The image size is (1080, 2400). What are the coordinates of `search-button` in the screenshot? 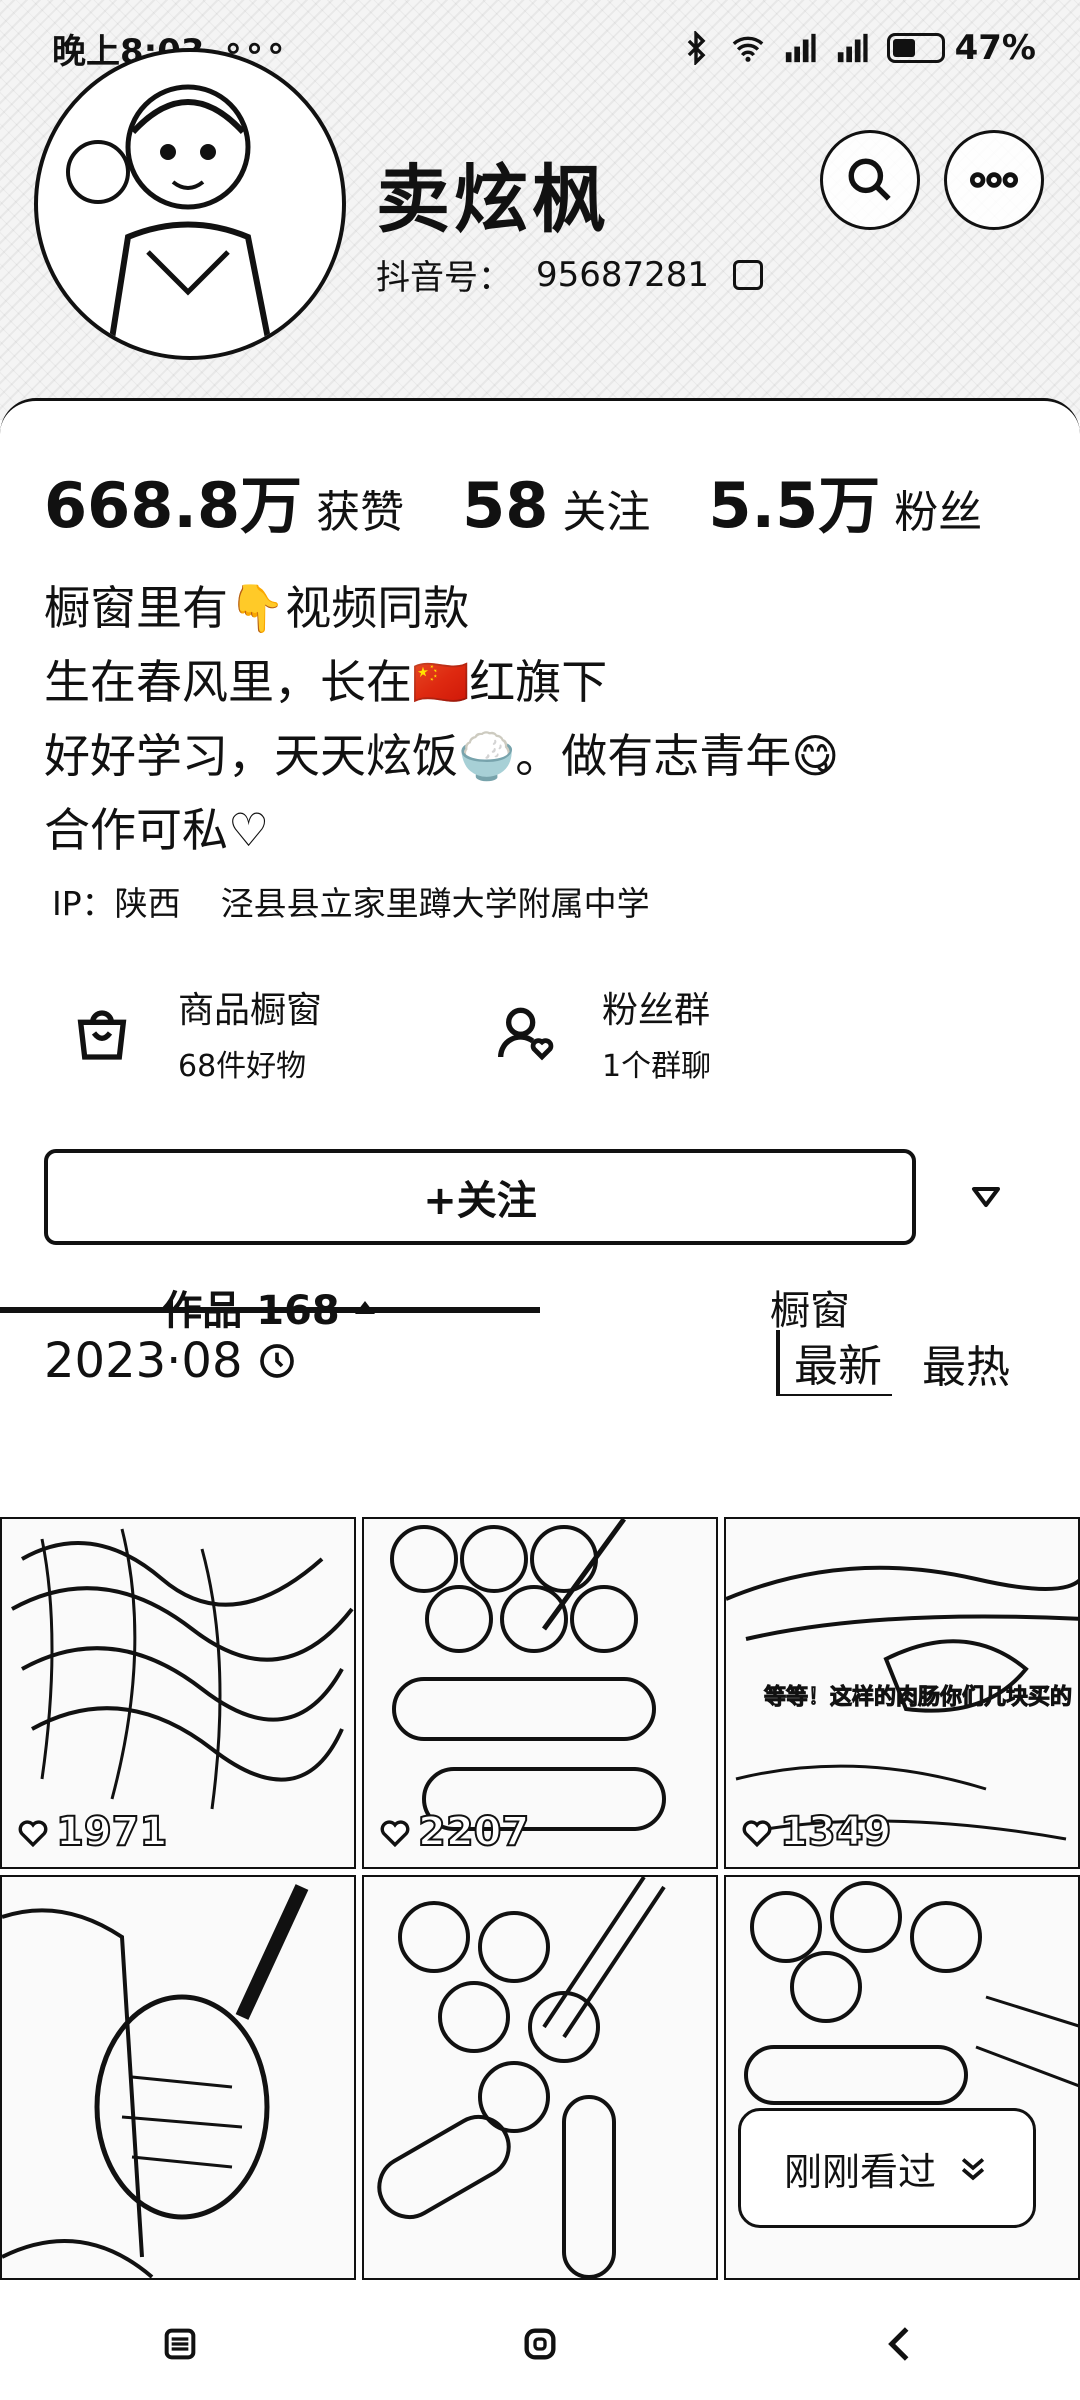 It's located at (870, 180).